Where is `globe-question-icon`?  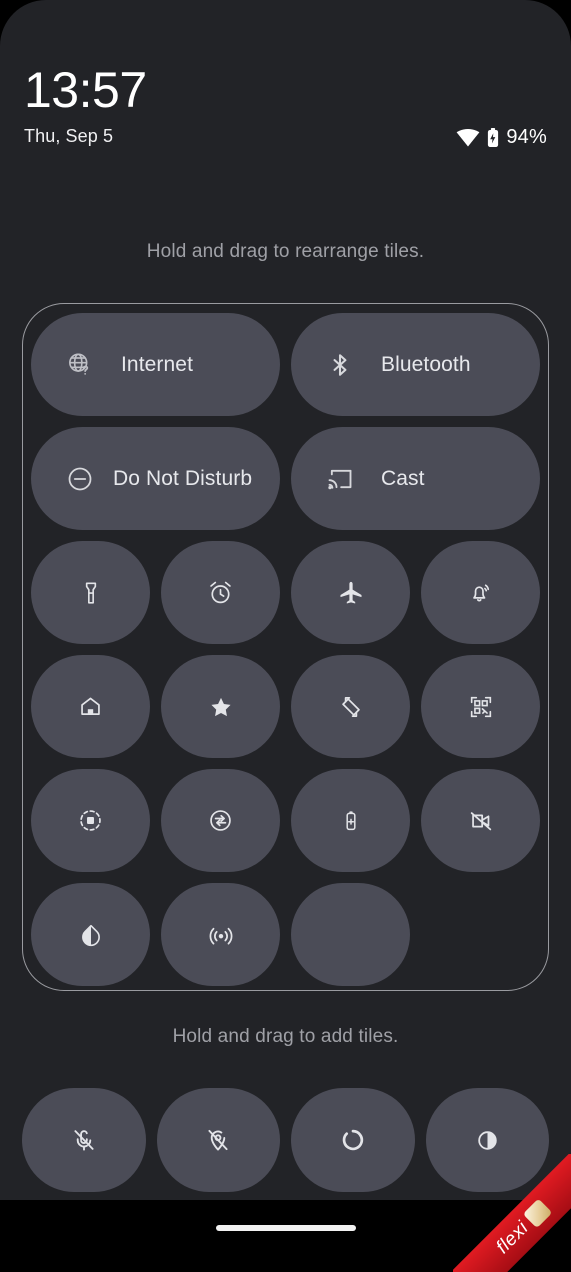
globe-question-icon is located at coordinates (80, 365).